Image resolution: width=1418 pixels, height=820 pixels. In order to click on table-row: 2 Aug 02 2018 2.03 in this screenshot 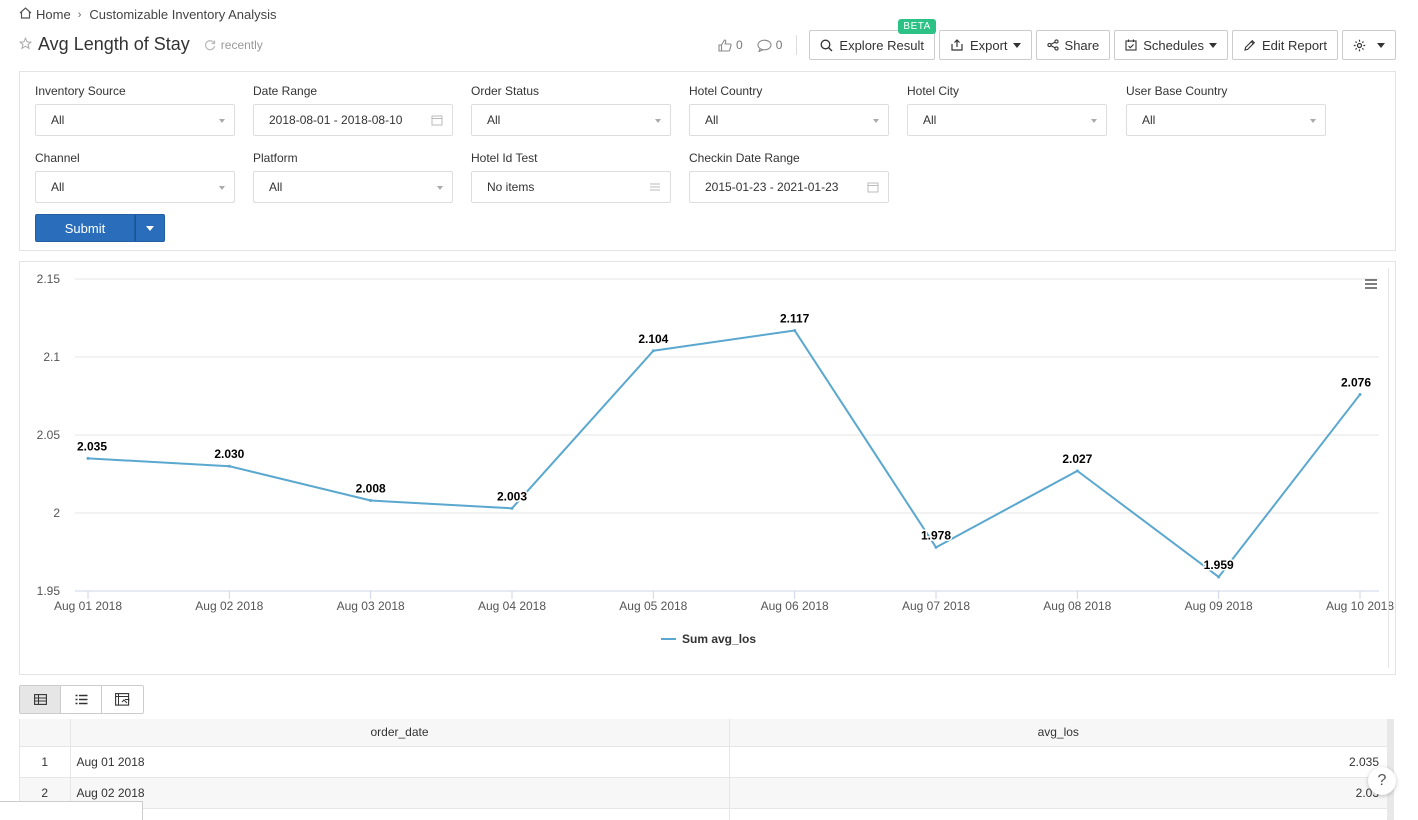, I will do `click(704, 793)`.